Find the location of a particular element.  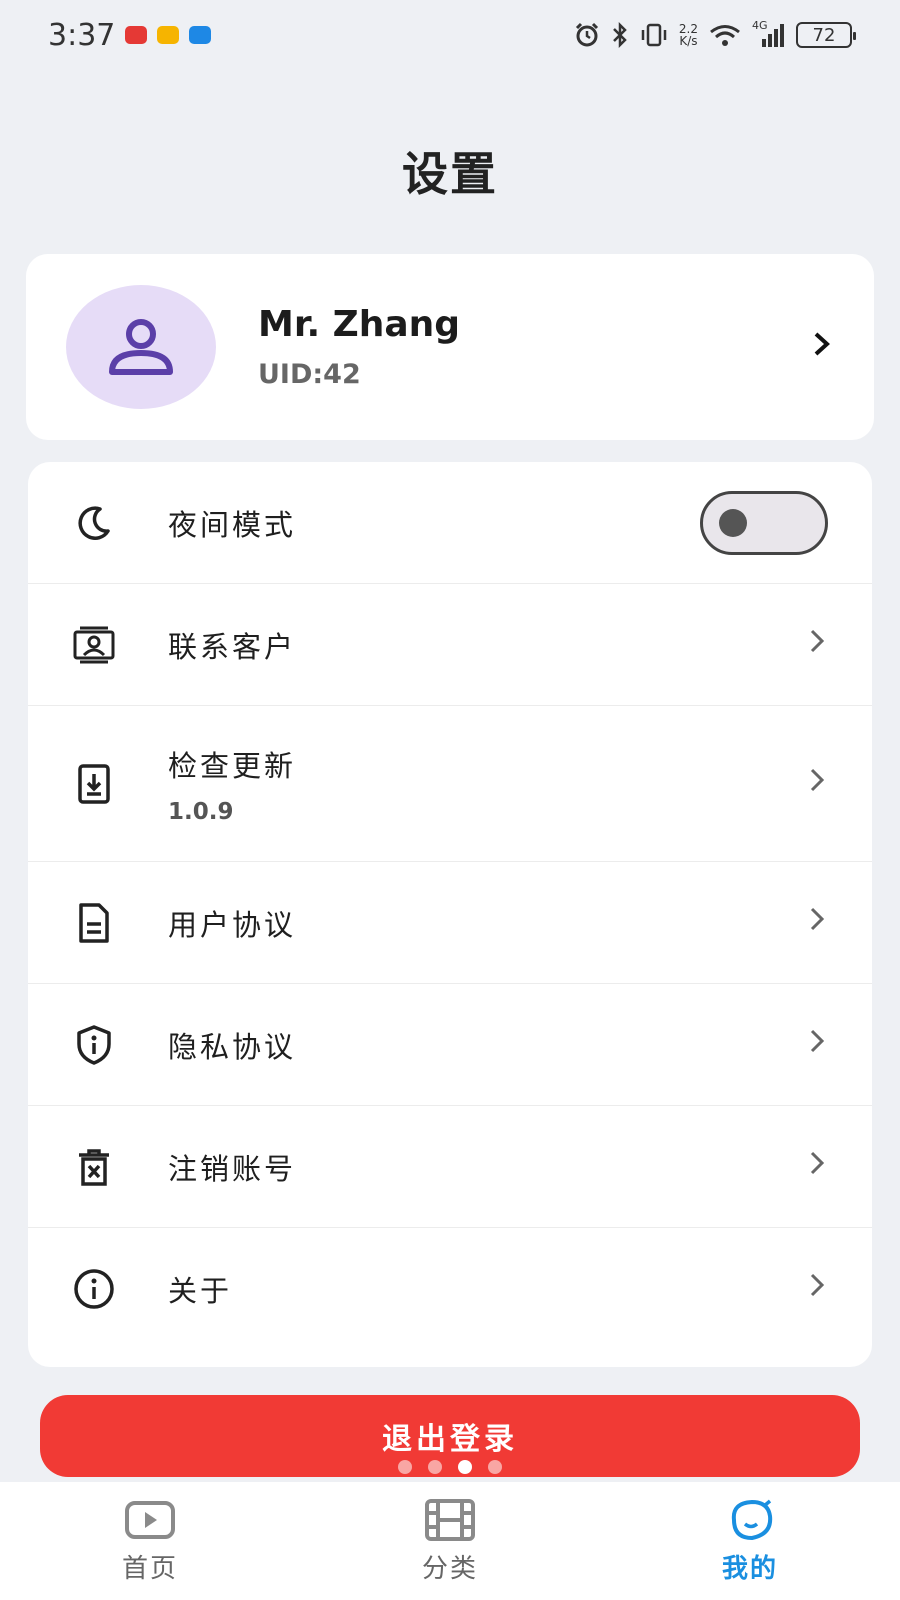

settings-row-user-agreement: 用户协议 is located at coordinates (450, 923).